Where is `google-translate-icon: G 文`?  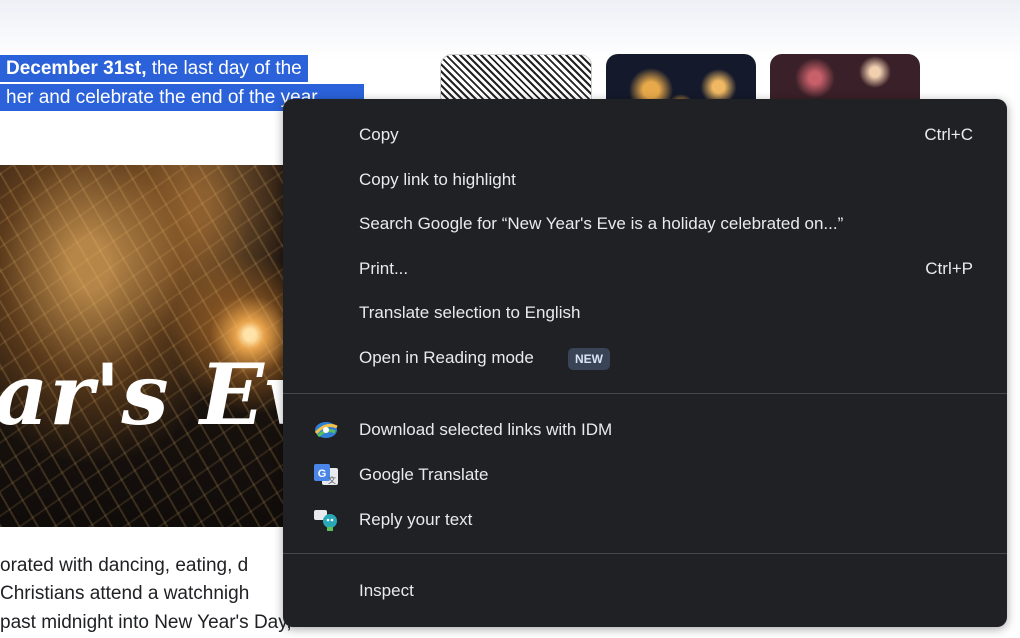 google-translate-icon: G 文 is located at coordinates (326, 475).